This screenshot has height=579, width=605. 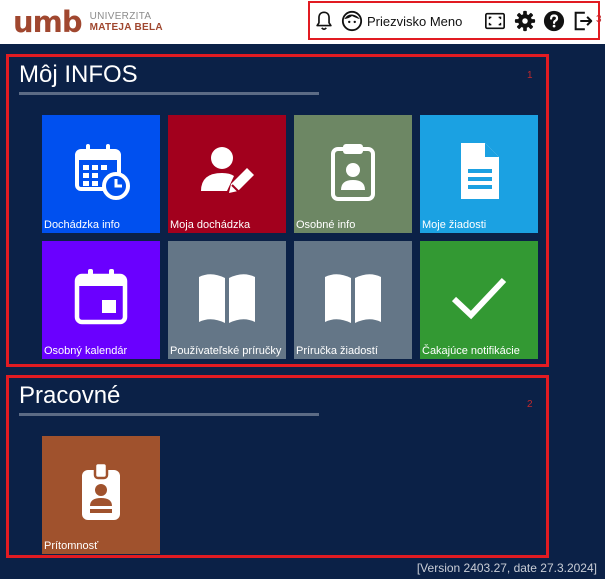 What do you see at coordinates (78, 74) in the screenshot?
I see `section-title: Môj INFOS` at bounding box center [78, 74].